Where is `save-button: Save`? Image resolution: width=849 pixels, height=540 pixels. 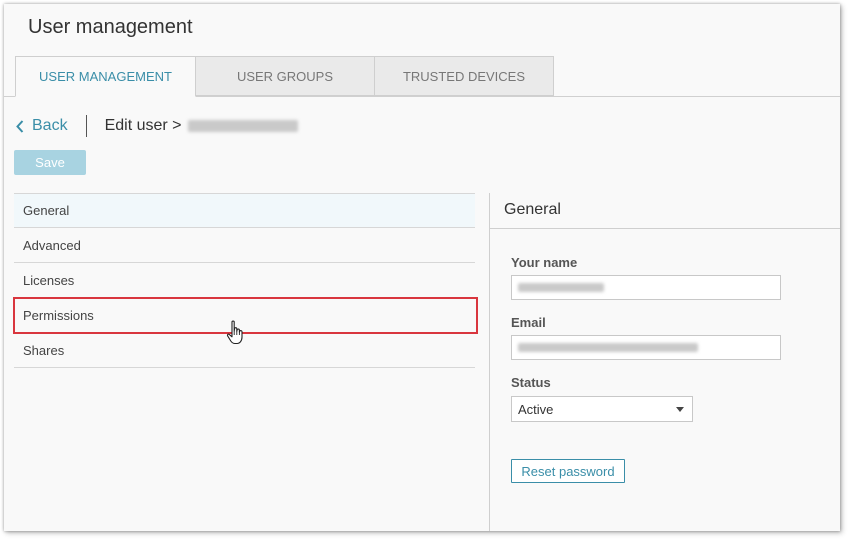
save-button: Save is located at coordinates (50, 162).